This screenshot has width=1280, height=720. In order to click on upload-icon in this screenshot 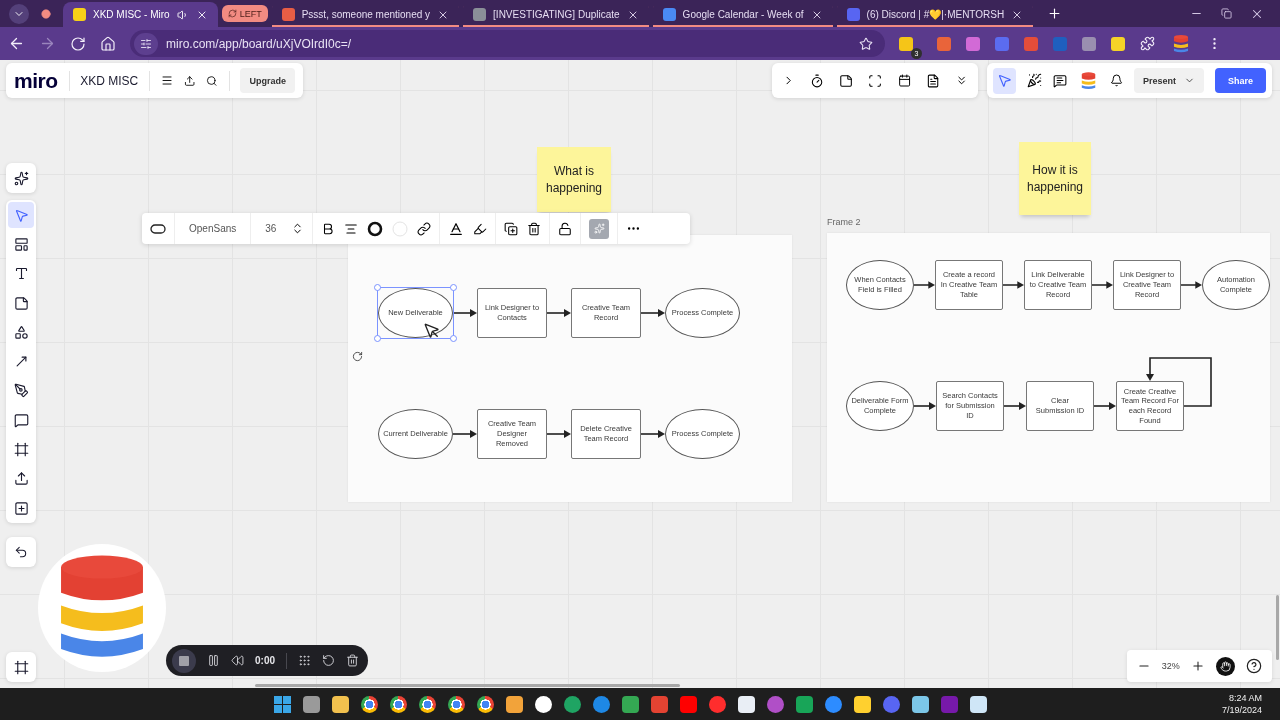, I will do `click(21, 479)`.